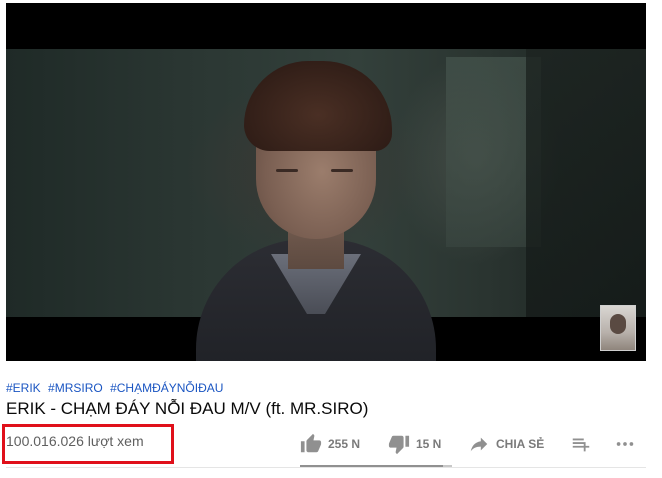 This screenshot has width=662, height=478. Describe the element at coordinates (311, 444) in the screenshot. I see `thumbs-up-icon` at that location.